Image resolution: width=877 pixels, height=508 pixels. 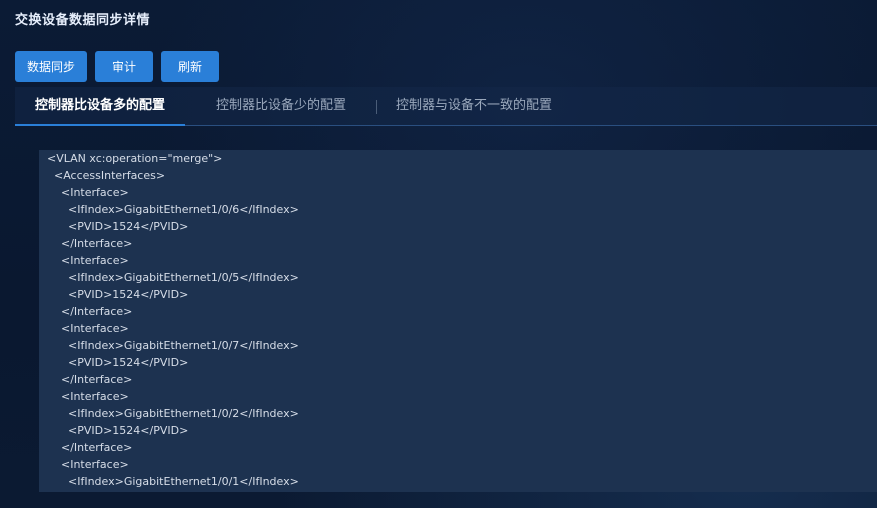 I want to click on tab-controller-less-than-device: 控制器比设备少的配置, so click(x=281, y=106).